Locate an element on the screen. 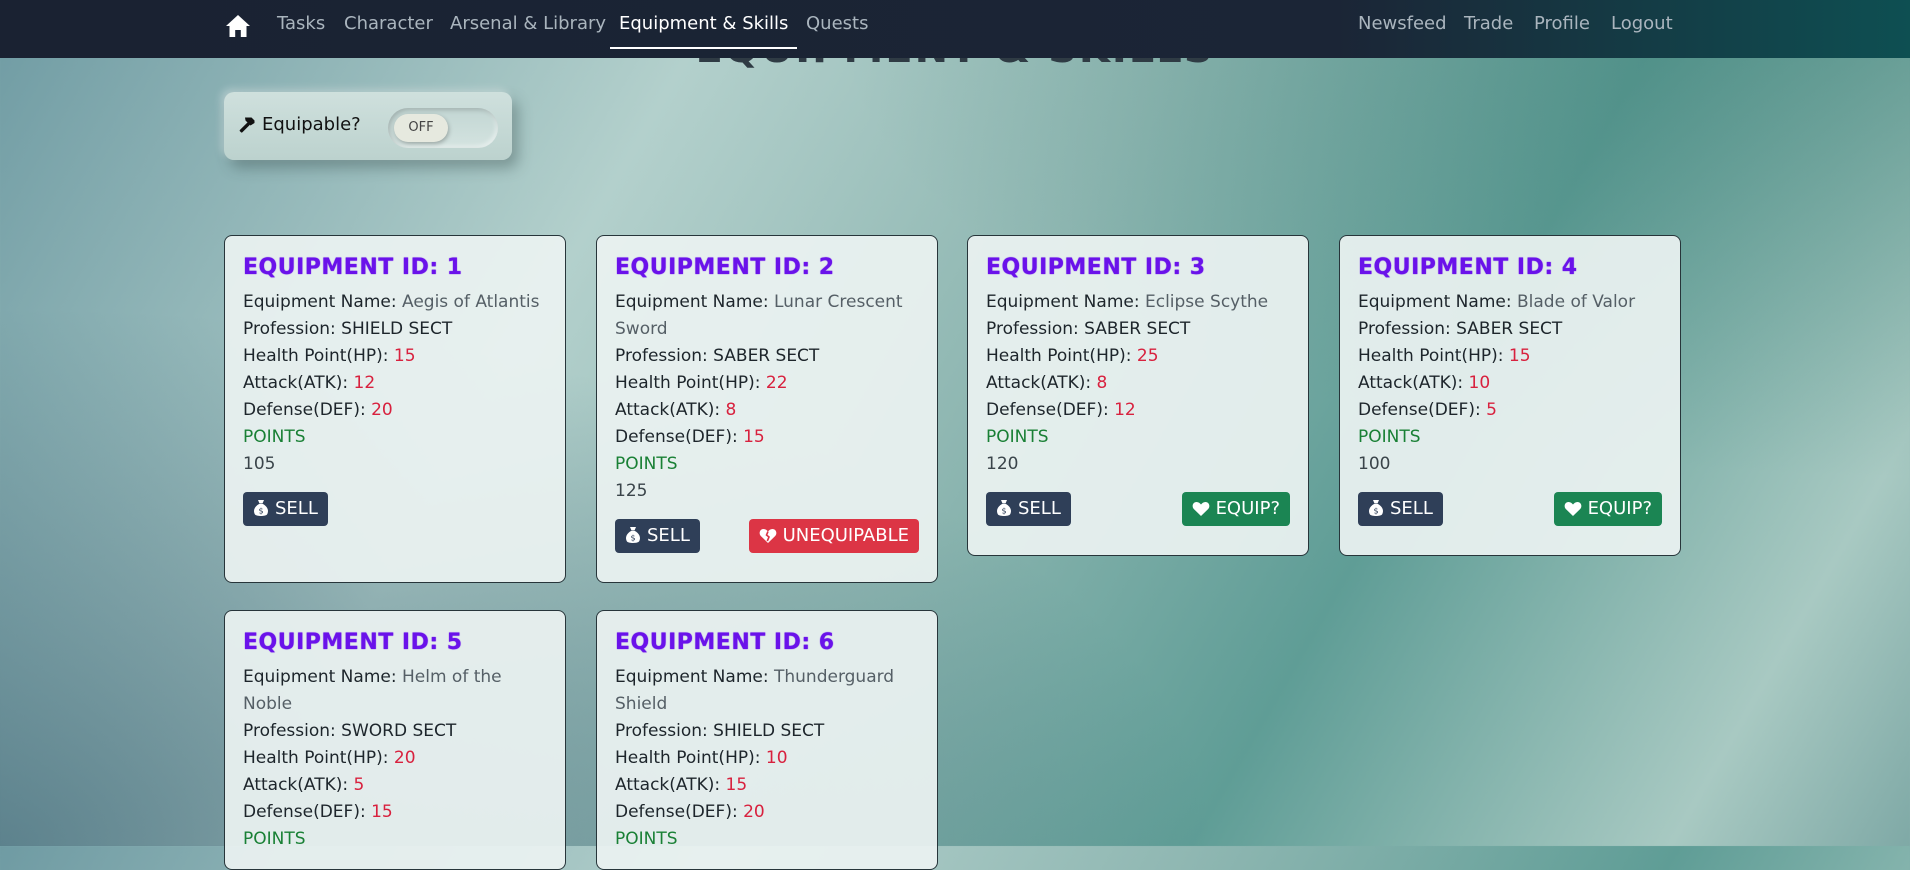 The image size is (1910, 870). card-title: EQUIPMENT ID: 1 is located at coordinates (353, 267).